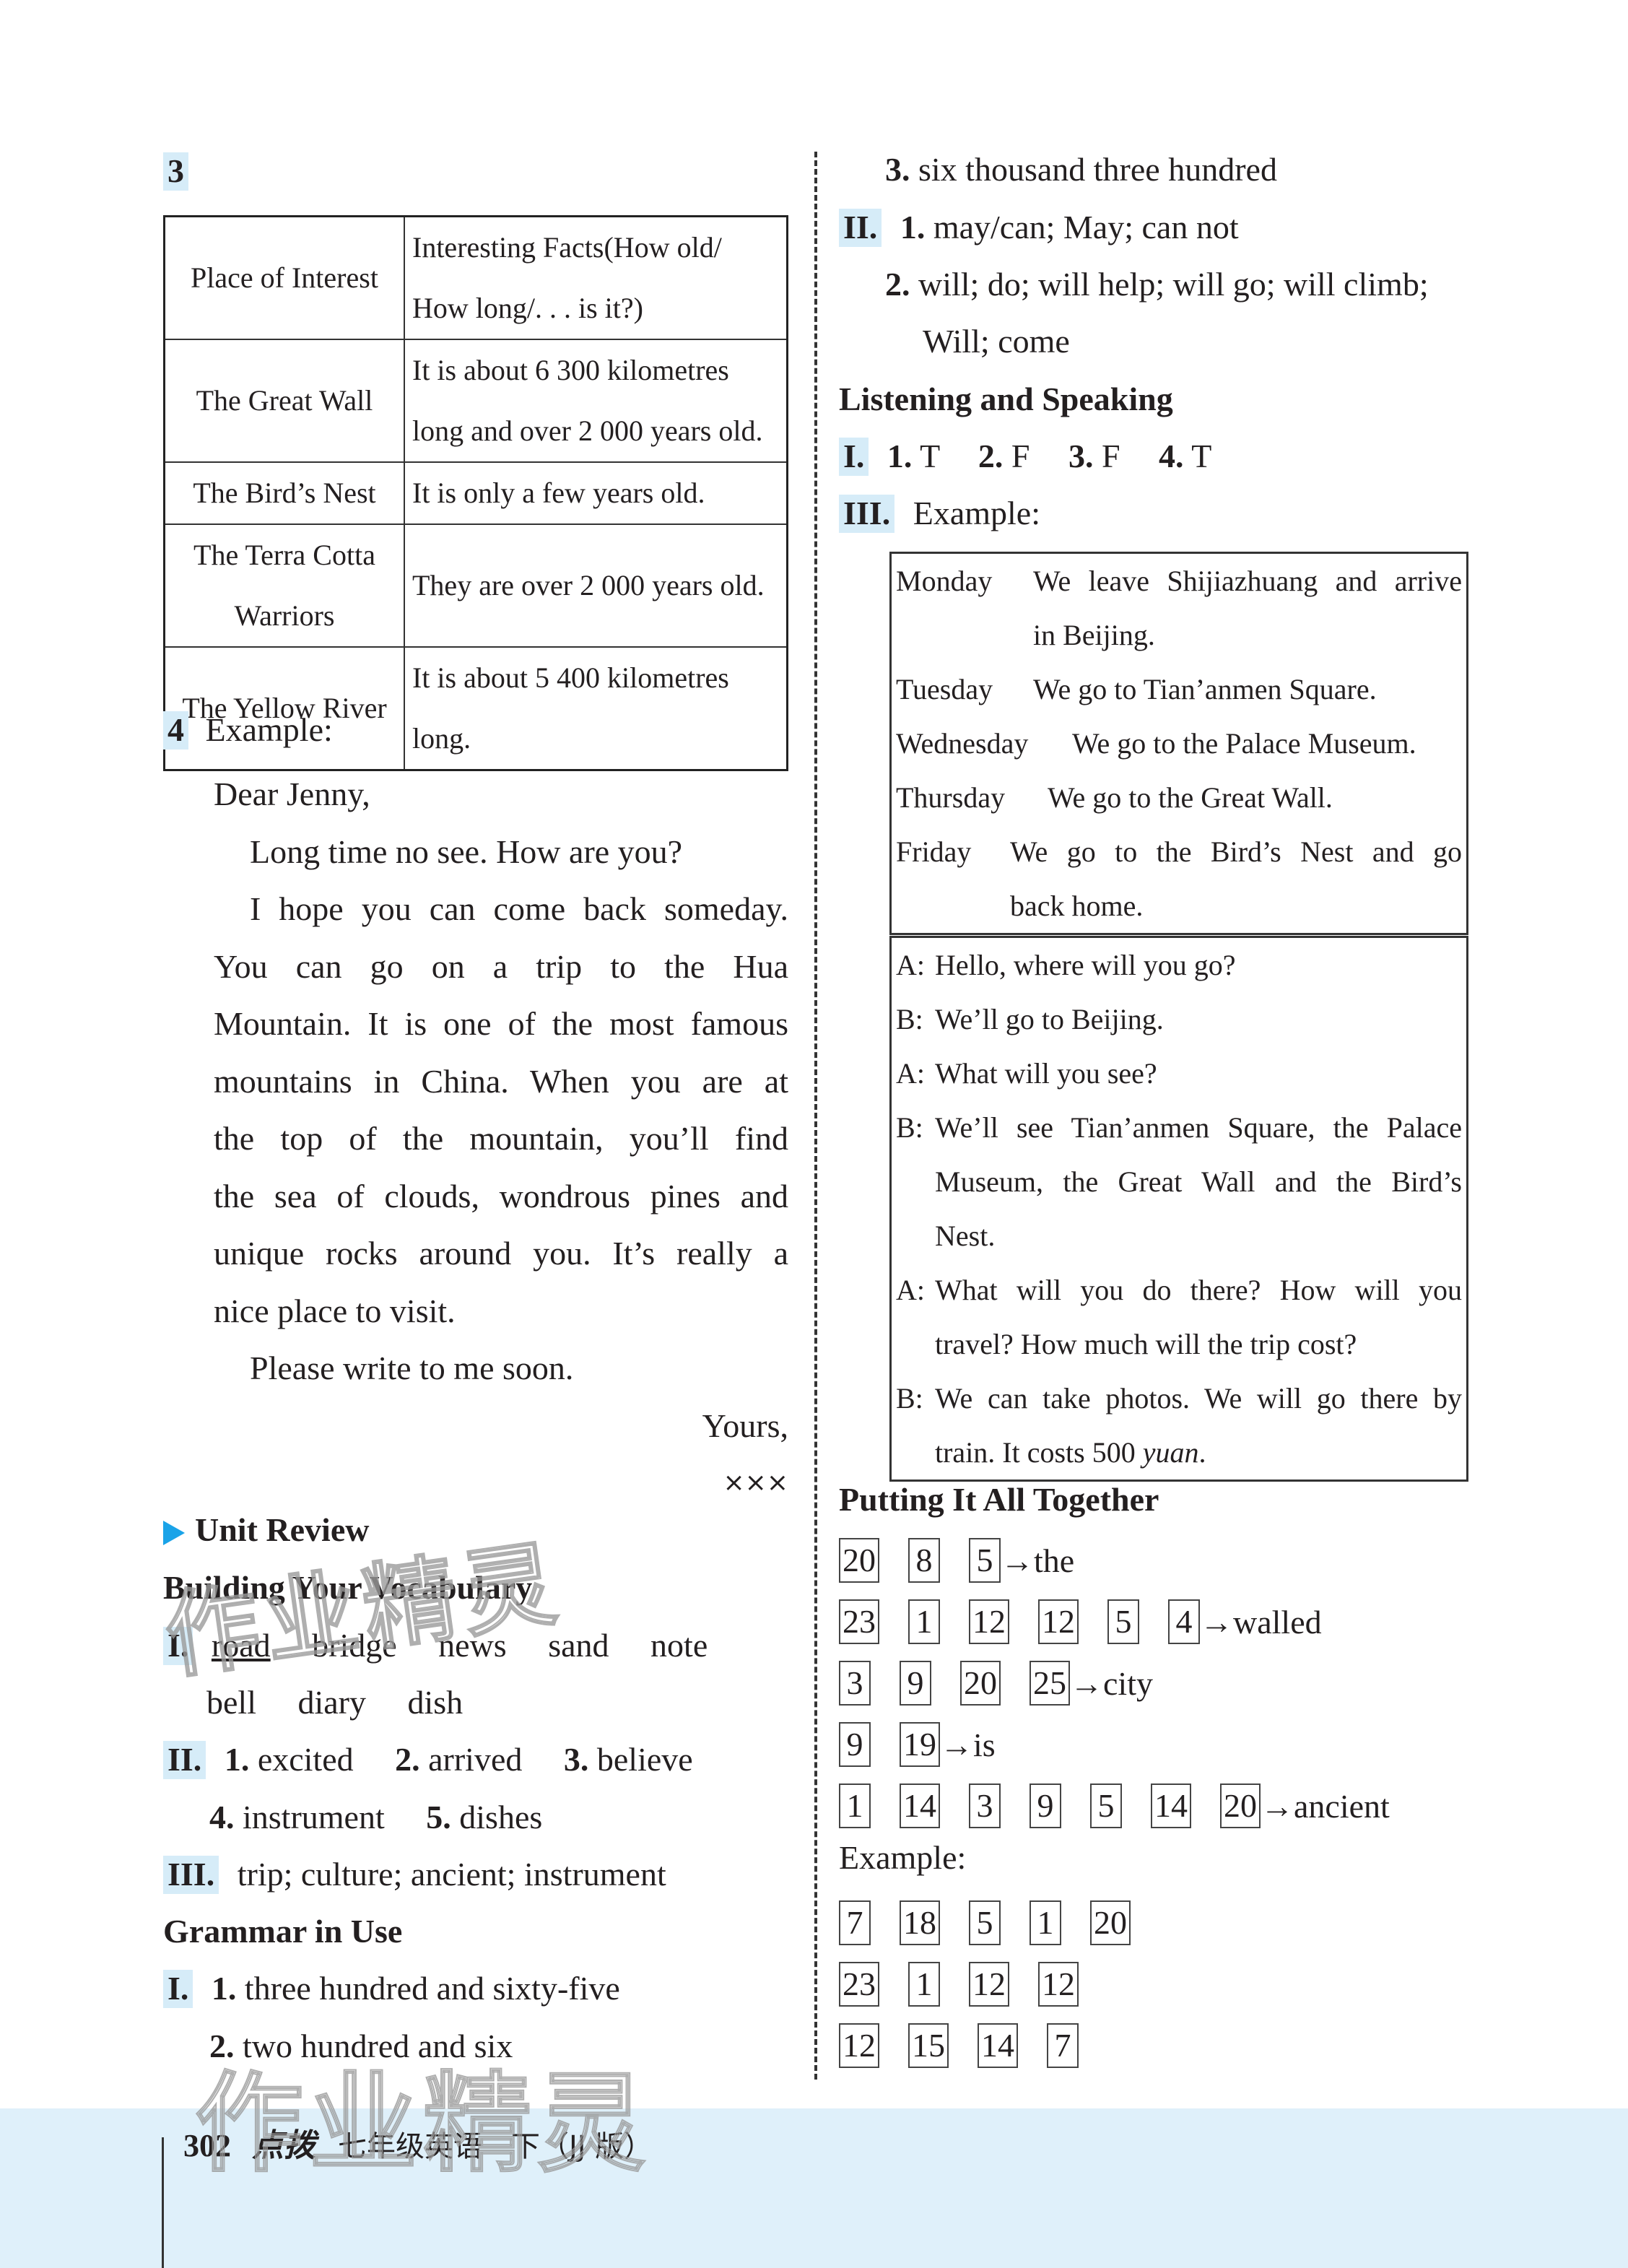 This screenshot has width=1628, height=2268. I want to click on letter-line: the top of the mountain, you’ll find, so click(501, 1138).